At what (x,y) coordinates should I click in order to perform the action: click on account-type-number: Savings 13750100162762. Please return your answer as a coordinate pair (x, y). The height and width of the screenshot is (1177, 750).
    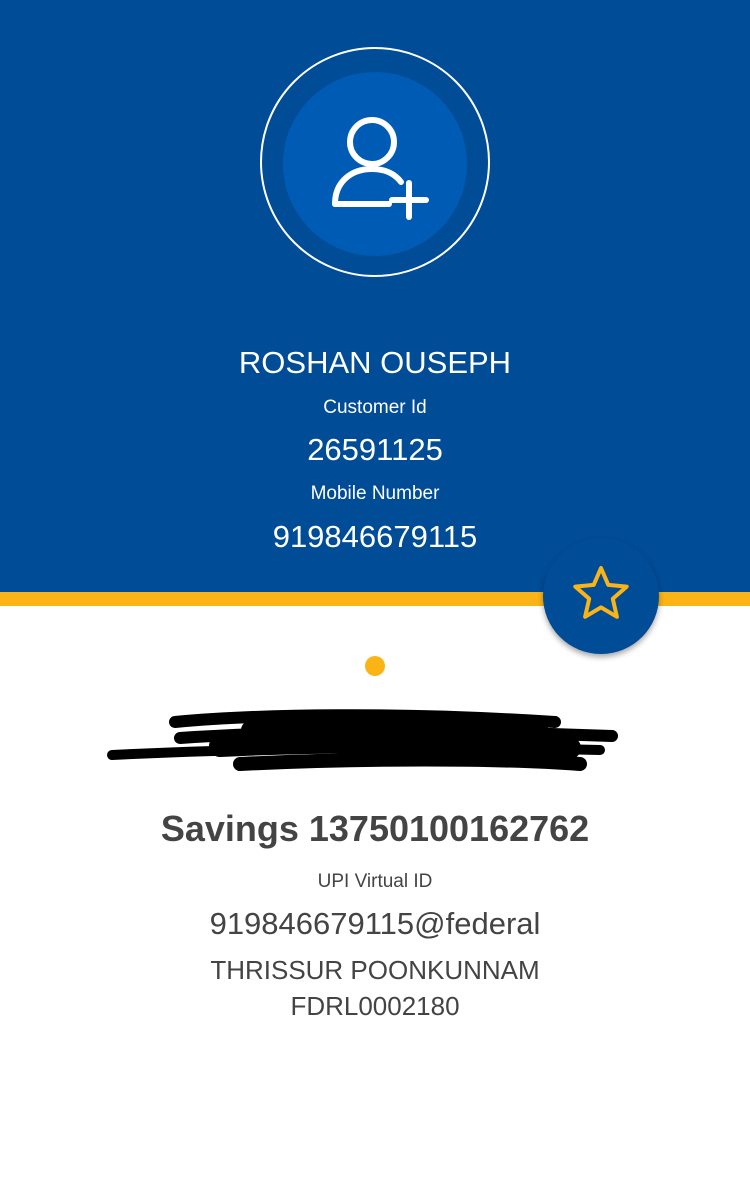
    Looking at the image, I should click on (375, 828).